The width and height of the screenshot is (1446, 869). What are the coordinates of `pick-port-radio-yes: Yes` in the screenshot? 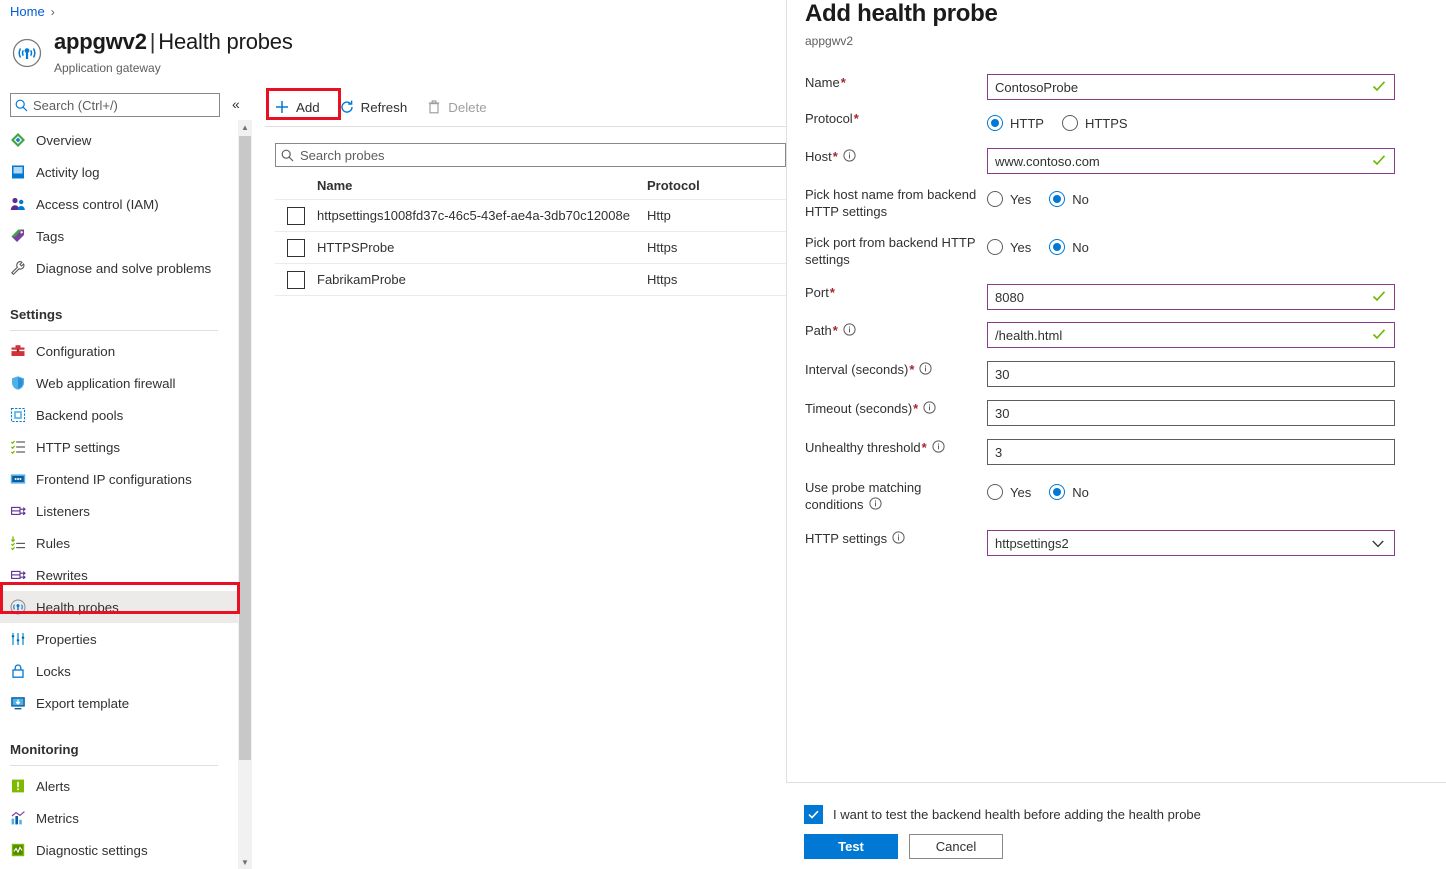 It's located at (1009, 247).